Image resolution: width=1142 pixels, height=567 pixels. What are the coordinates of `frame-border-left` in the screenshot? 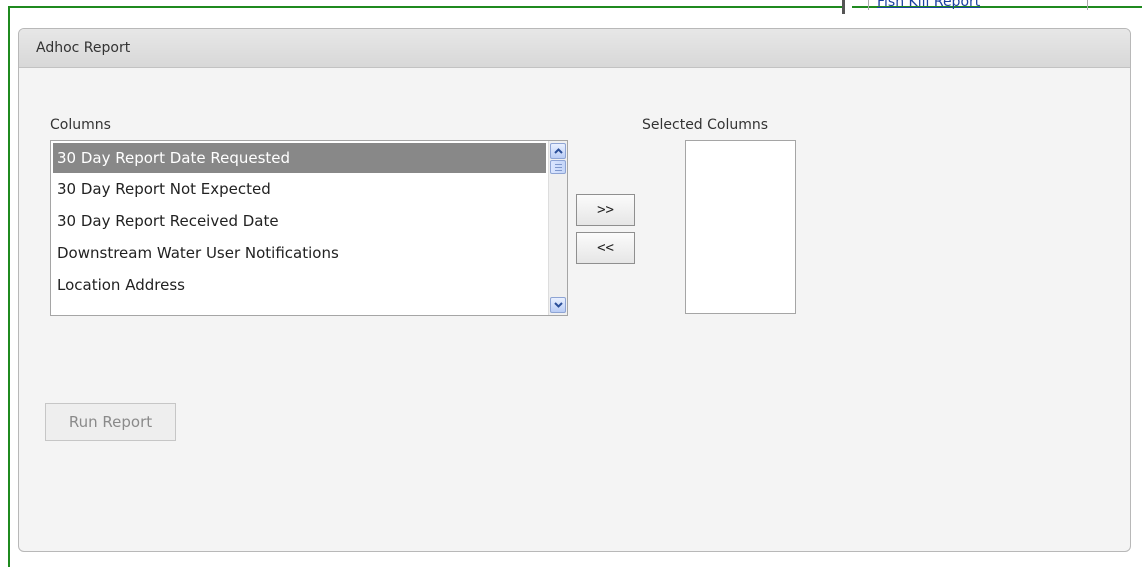 It's located at (9, 286).